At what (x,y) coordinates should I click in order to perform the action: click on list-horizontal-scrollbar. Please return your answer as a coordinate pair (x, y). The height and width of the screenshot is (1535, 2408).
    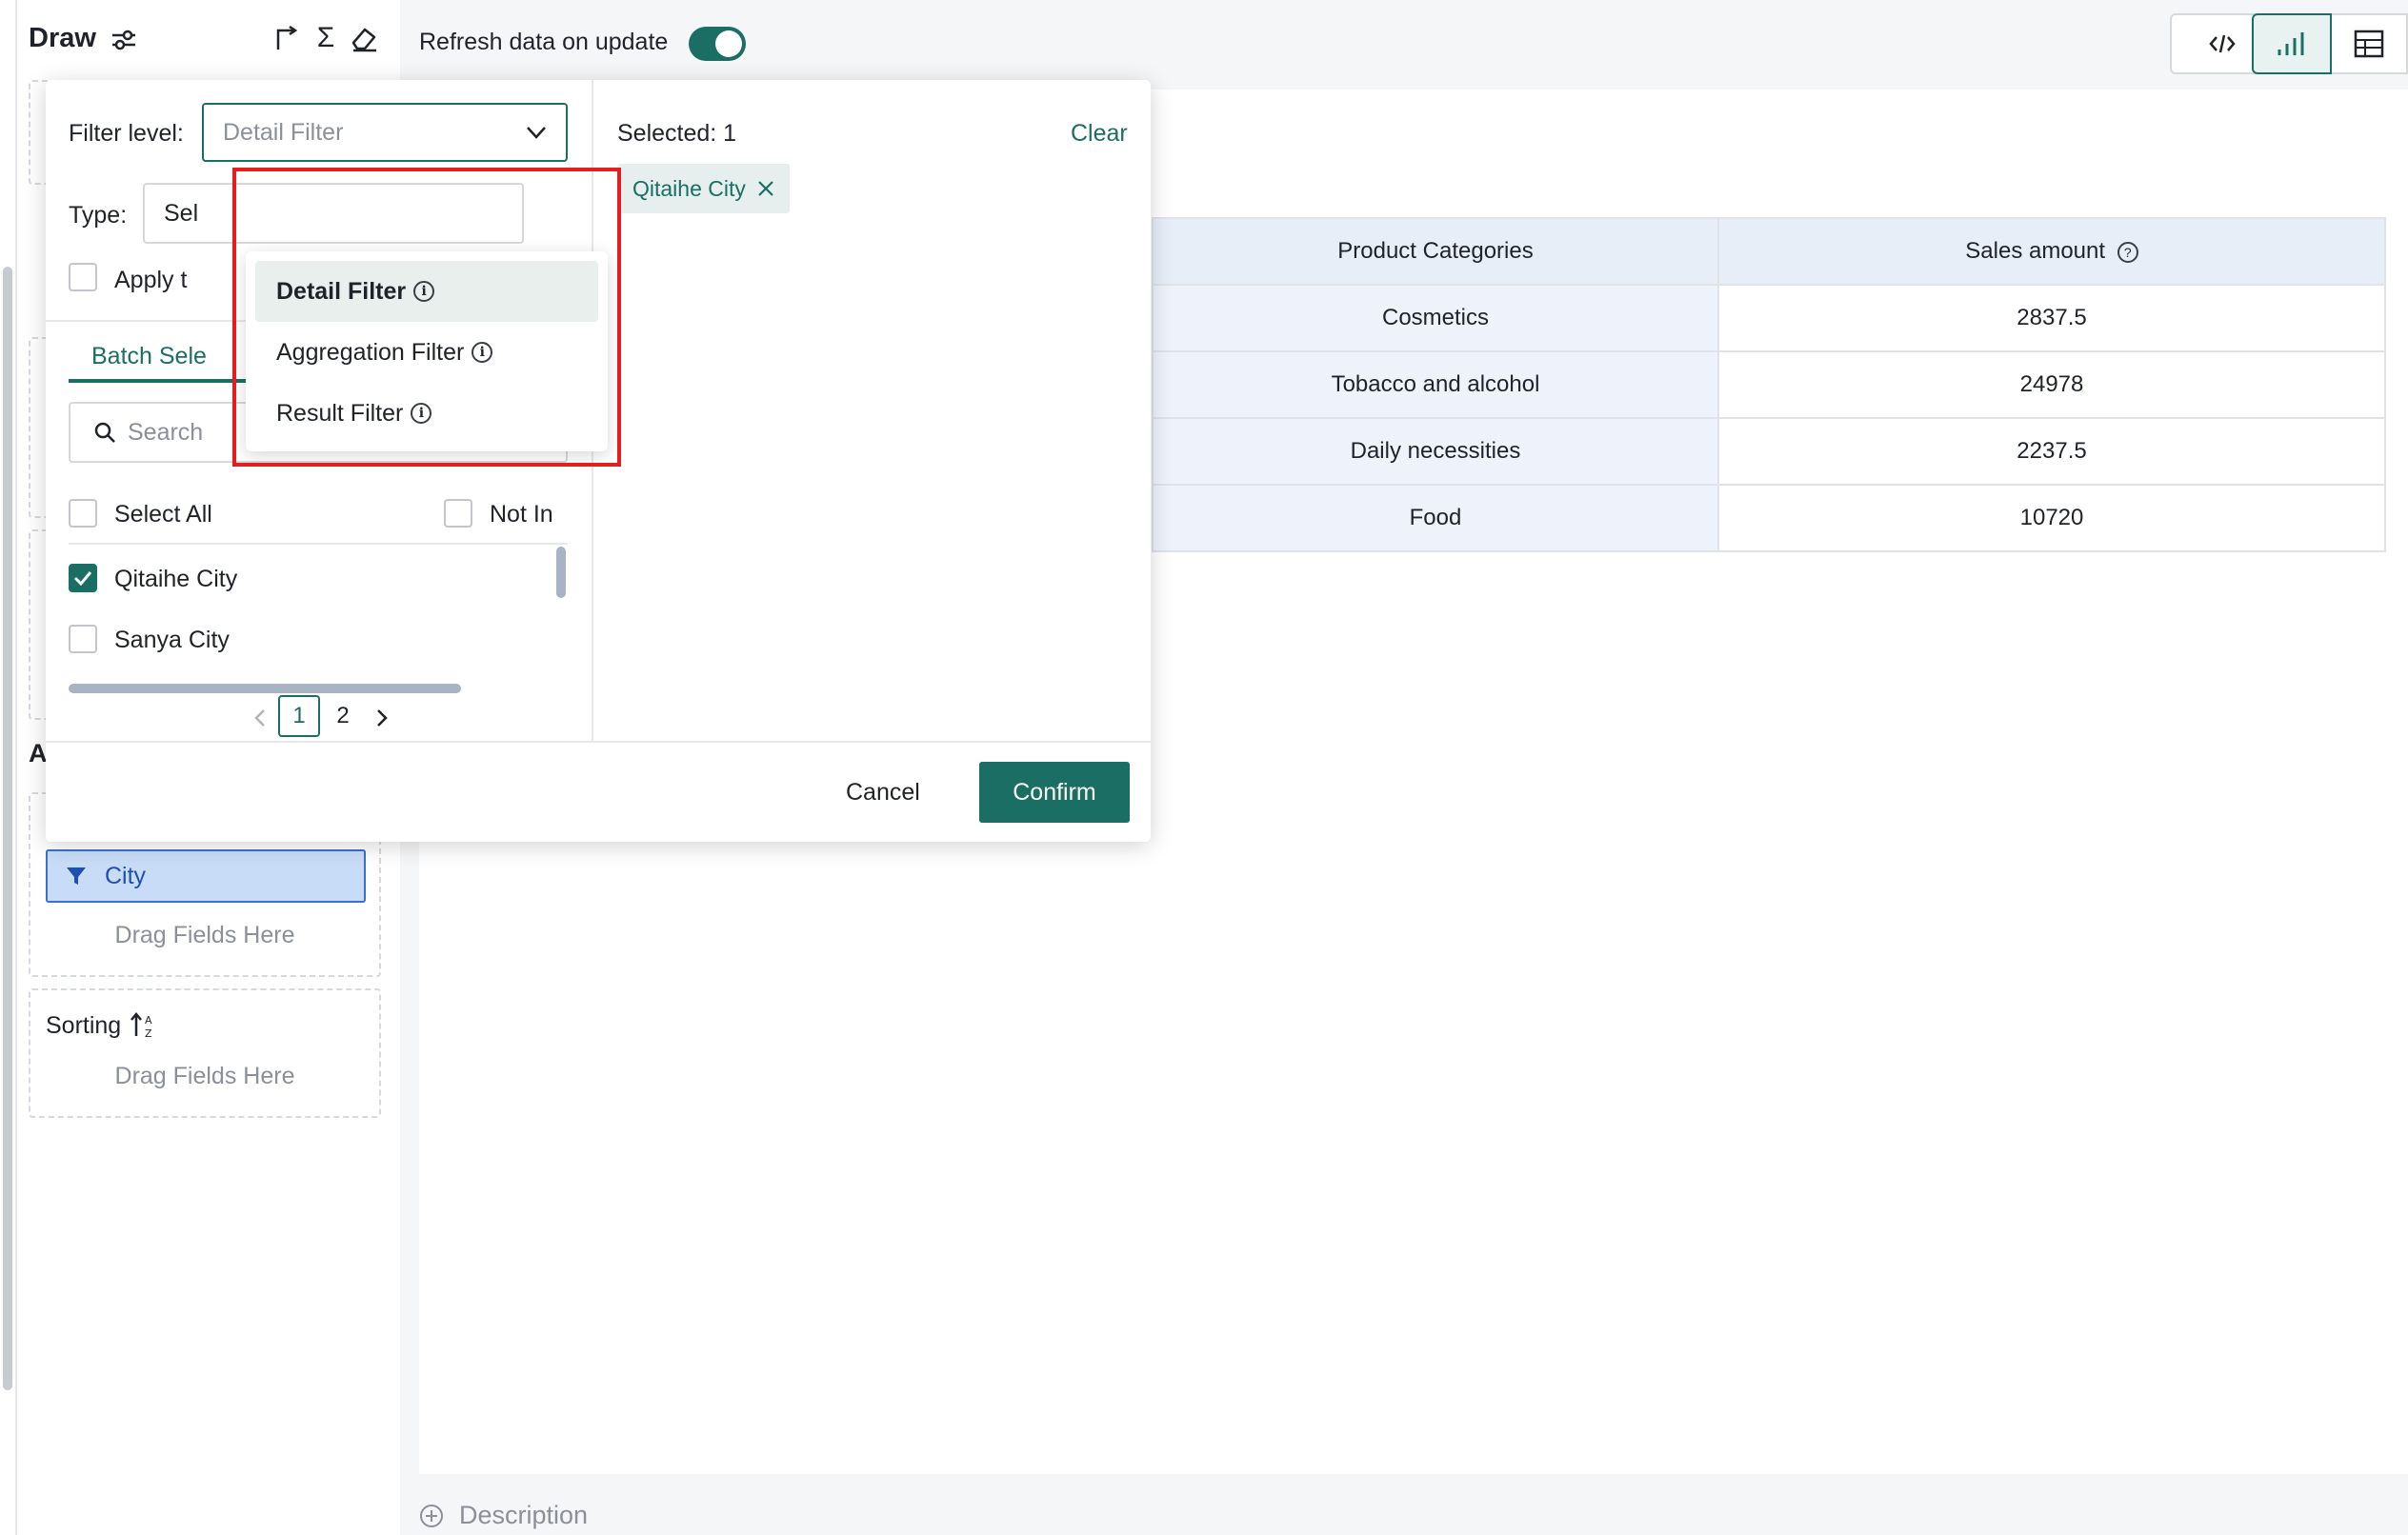
    Looking at the image, I should click on (265, 688).